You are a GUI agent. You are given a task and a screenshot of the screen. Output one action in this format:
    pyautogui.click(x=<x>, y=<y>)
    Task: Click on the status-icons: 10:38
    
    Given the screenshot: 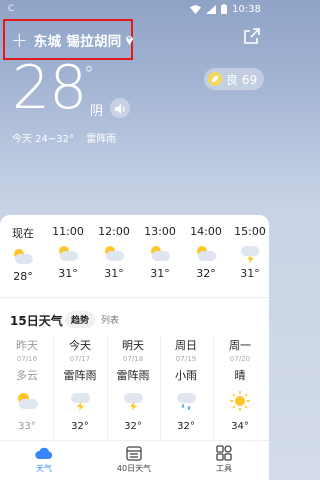 What is the action you would take?
    pyautogui.click(x=225, y=9)
    